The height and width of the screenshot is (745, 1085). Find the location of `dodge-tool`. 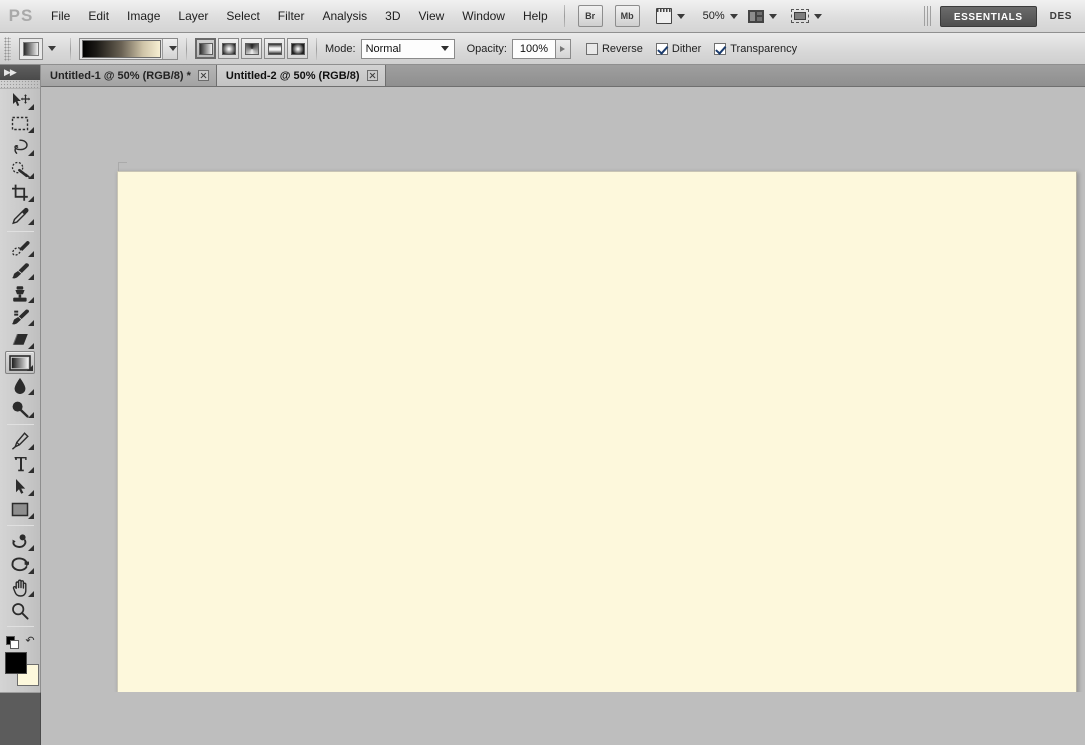

dodge-tool is located at coordinates (20, 408).